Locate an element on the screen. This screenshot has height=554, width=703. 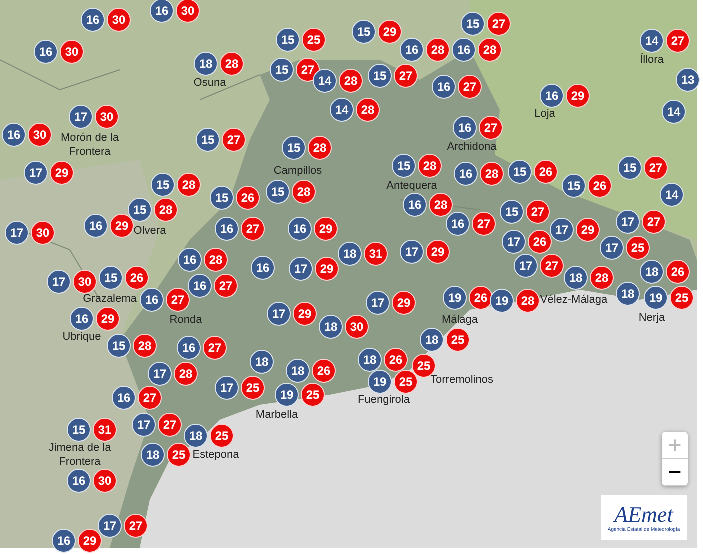
zoom-out-button: − is located at coordinates (675, 472).